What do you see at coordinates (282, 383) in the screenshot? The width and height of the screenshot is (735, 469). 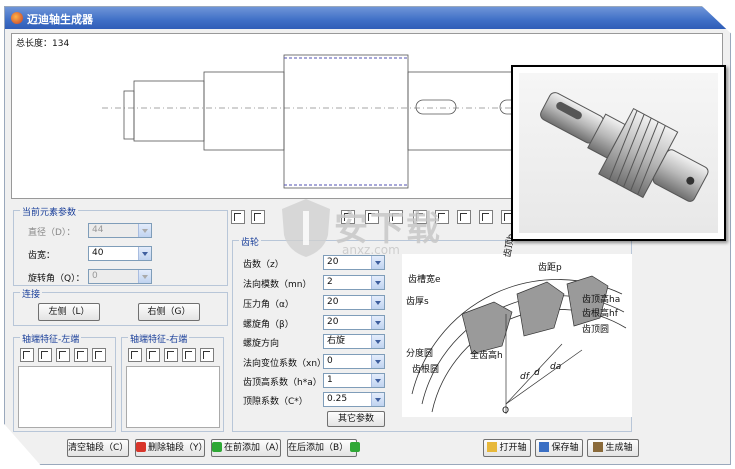 I see `addendum-coefficient-label: 齿顶高系数（h*a）` at bounding box center [282, 383].